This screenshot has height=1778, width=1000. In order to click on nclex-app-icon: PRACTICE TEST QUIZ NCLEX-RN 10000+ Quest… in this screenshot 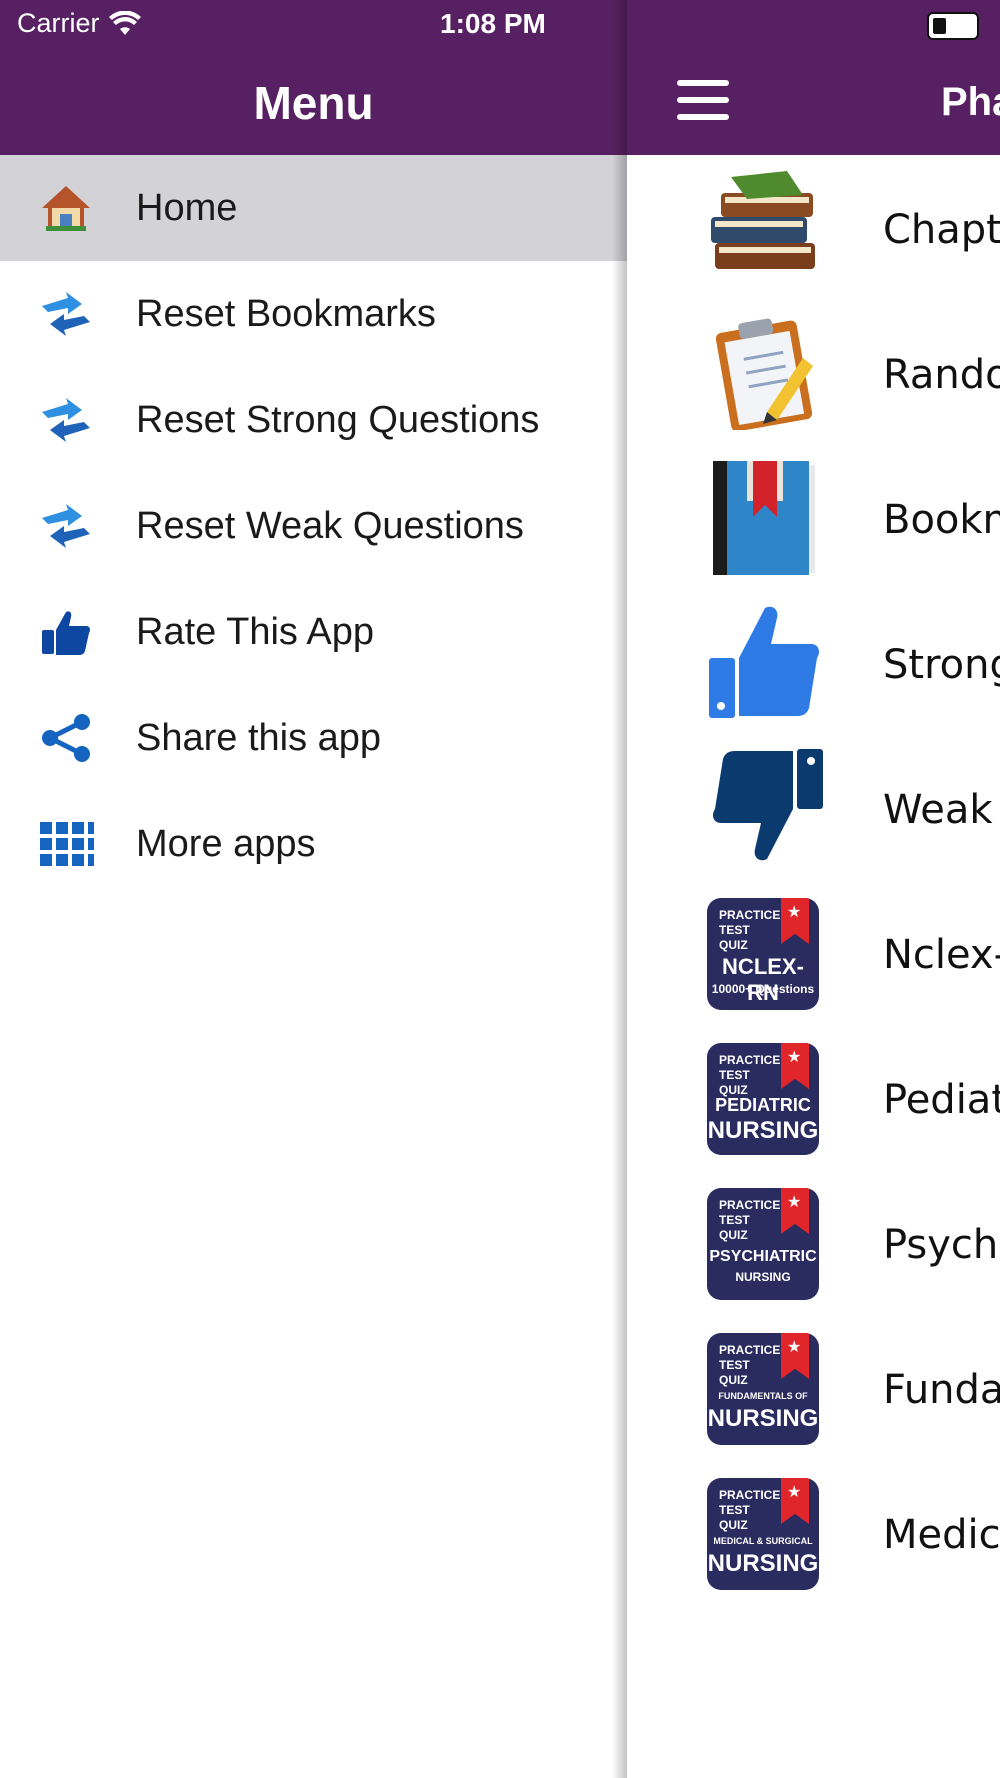, I will do `click(763, 954)`.